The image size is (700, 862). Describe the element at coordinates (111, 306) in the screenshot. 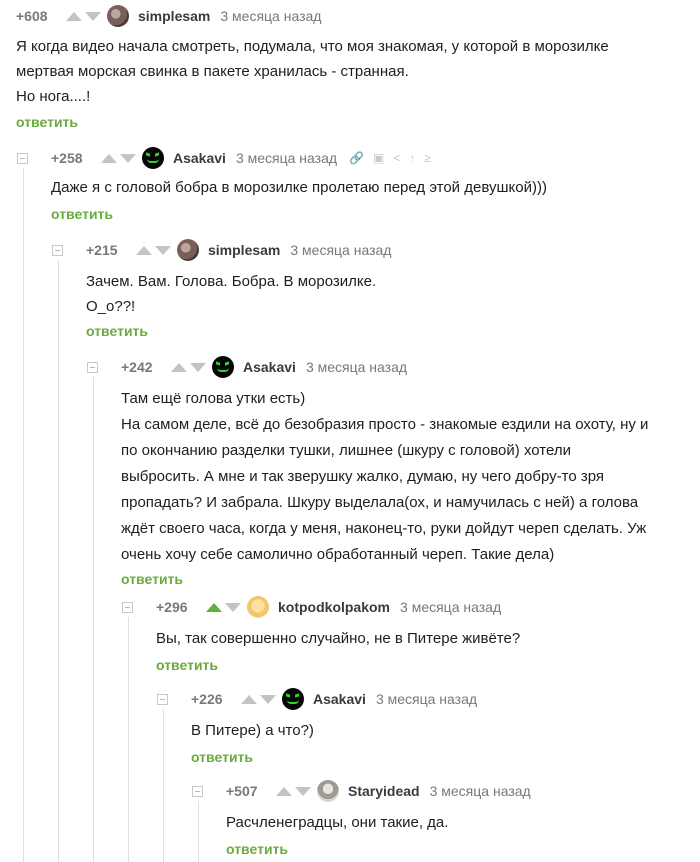

I see `comment-line: О_о??!` at that location.